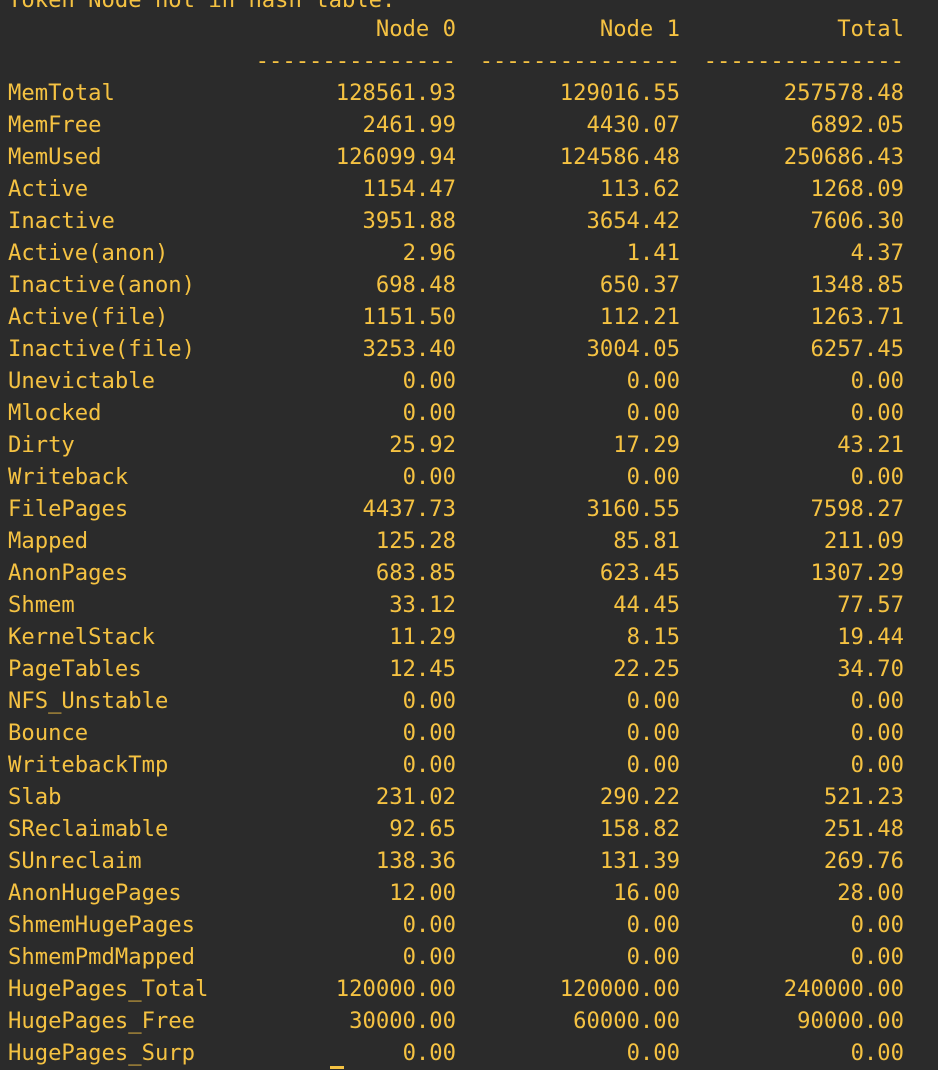  Describe the element at coordinates (48, 541) in the screenshot. I see `row-label: Mapped` at that location.